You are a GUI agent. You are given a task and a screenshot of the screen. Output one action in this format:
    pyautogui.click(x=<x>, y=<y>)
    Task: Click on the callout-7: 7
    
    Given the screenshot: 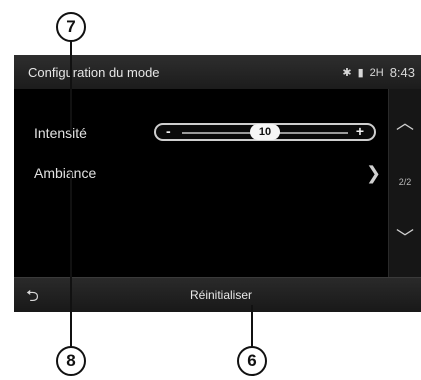 What is the action you would take?
    pyautogui.click(x=71, y=27)
    